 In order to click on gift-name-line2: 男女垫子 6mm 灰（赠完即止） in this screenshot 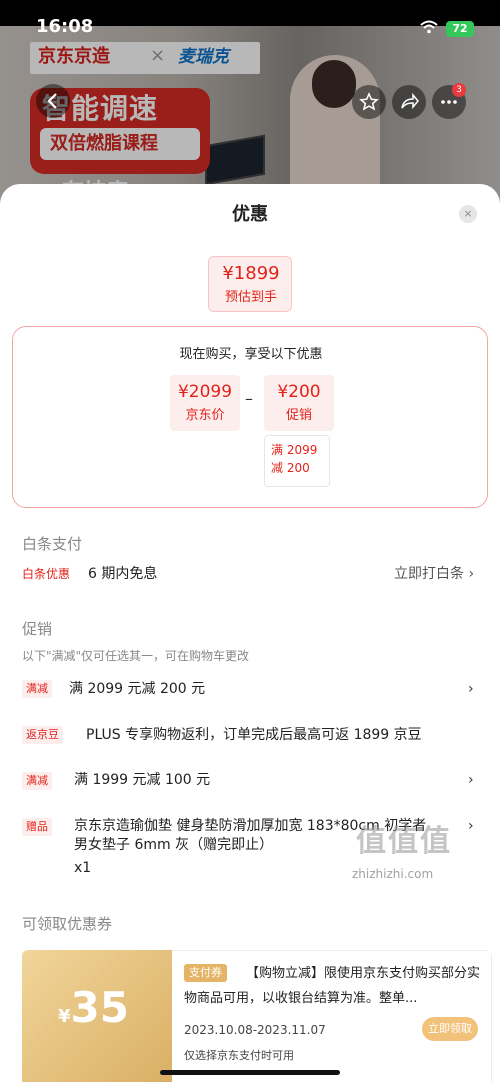, I will do `click(174, 845)`.